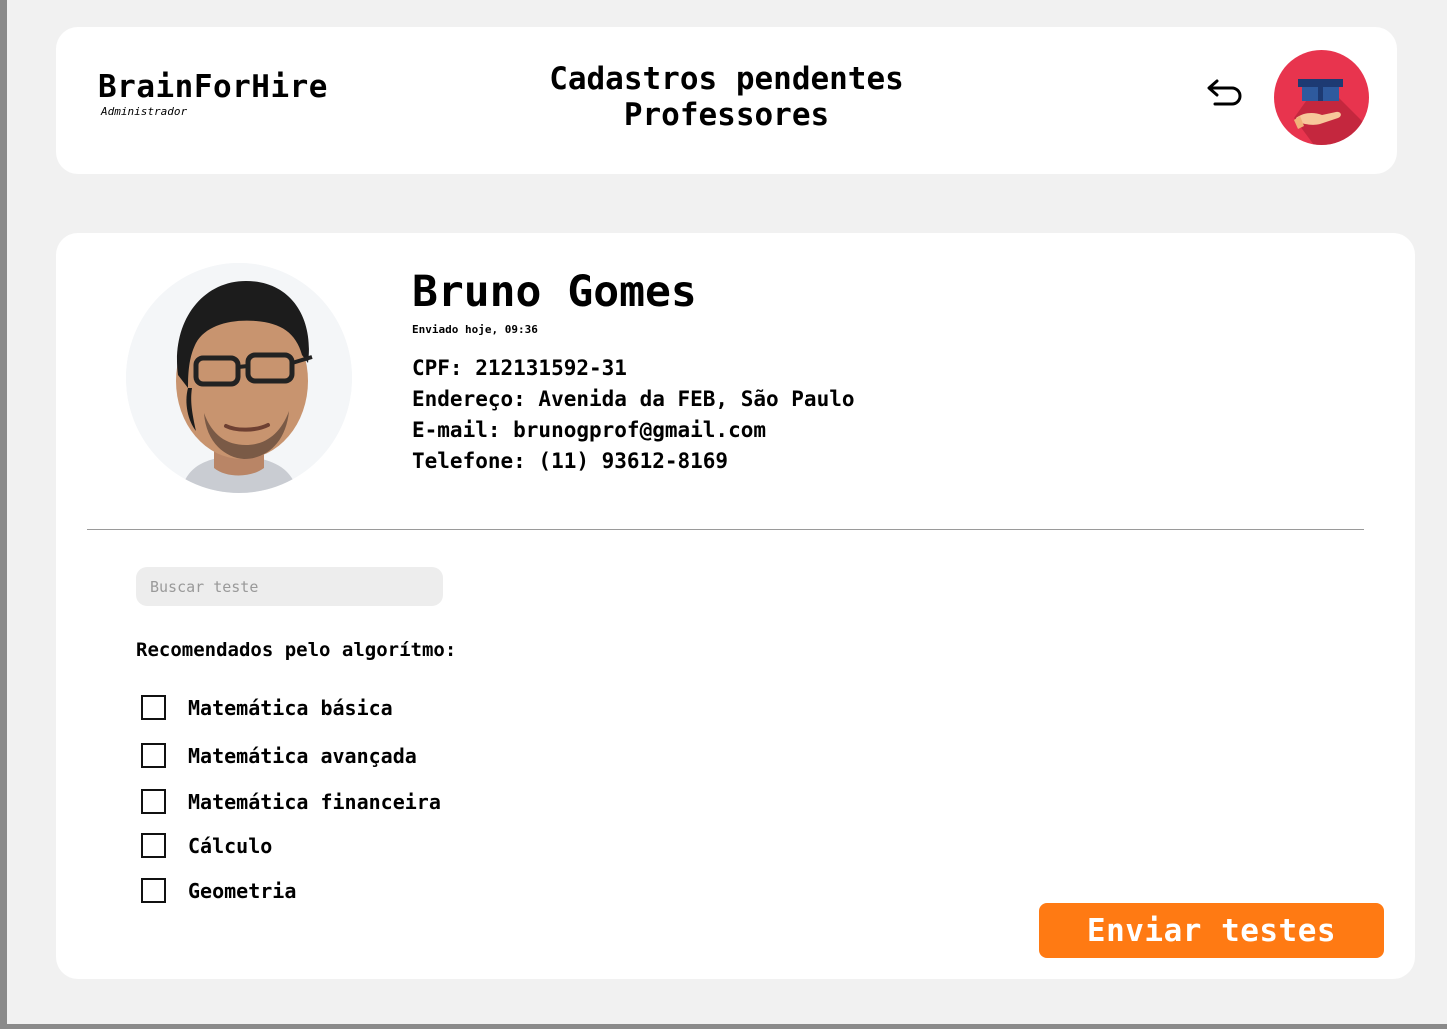  I want to click on page-title-line1: Cadastros pendentes, so click(726, 79).